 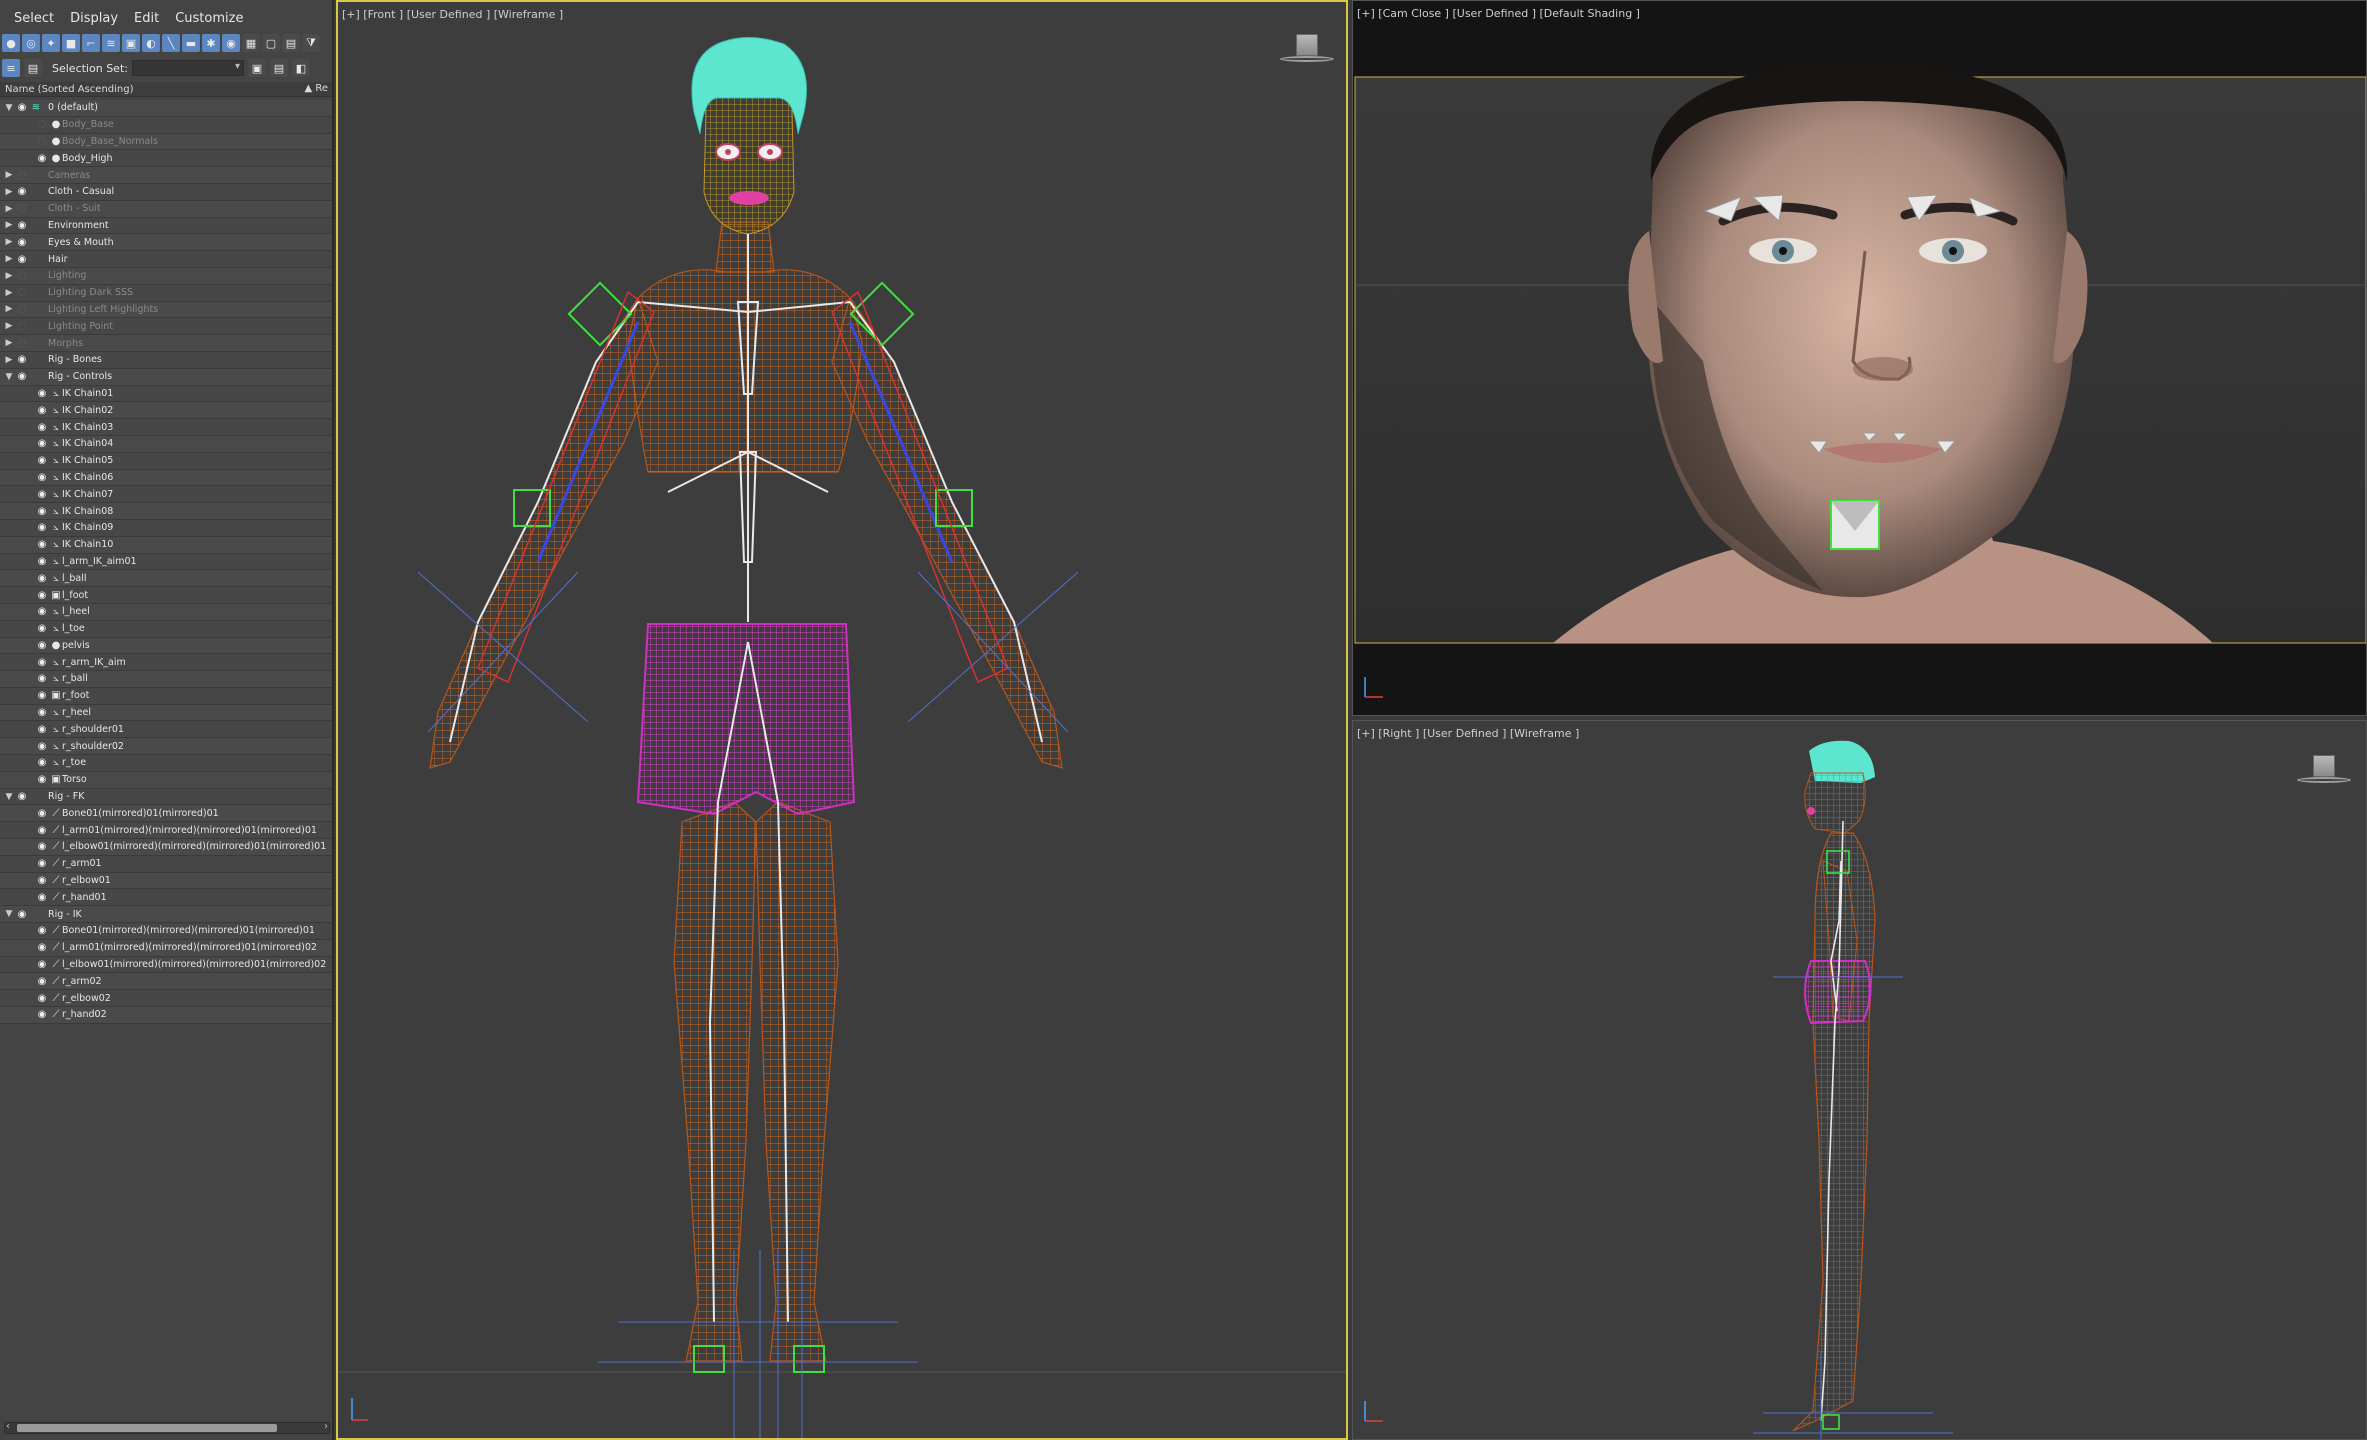 I want to click on layer-row: ◉ ⟋ r_arm02, so click(x=166, y=982).